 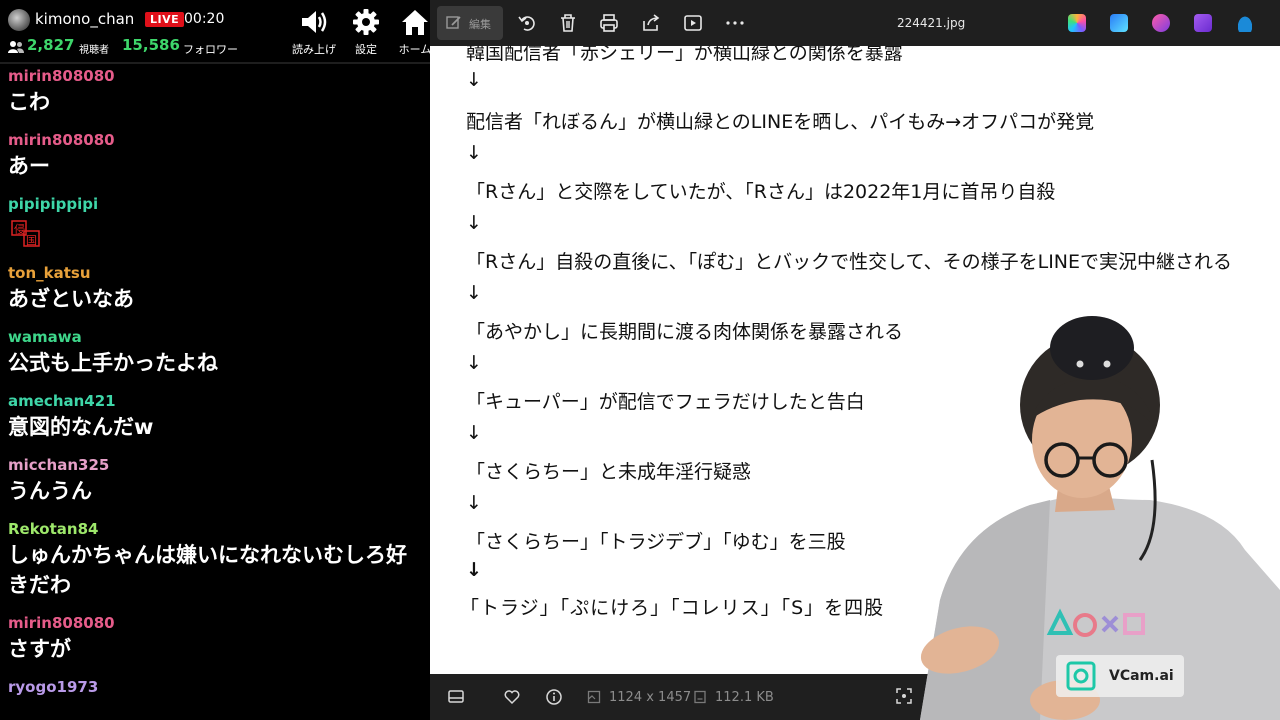 I want to click on chat-text: 意図的なんだw, so click(x=81, y=427).